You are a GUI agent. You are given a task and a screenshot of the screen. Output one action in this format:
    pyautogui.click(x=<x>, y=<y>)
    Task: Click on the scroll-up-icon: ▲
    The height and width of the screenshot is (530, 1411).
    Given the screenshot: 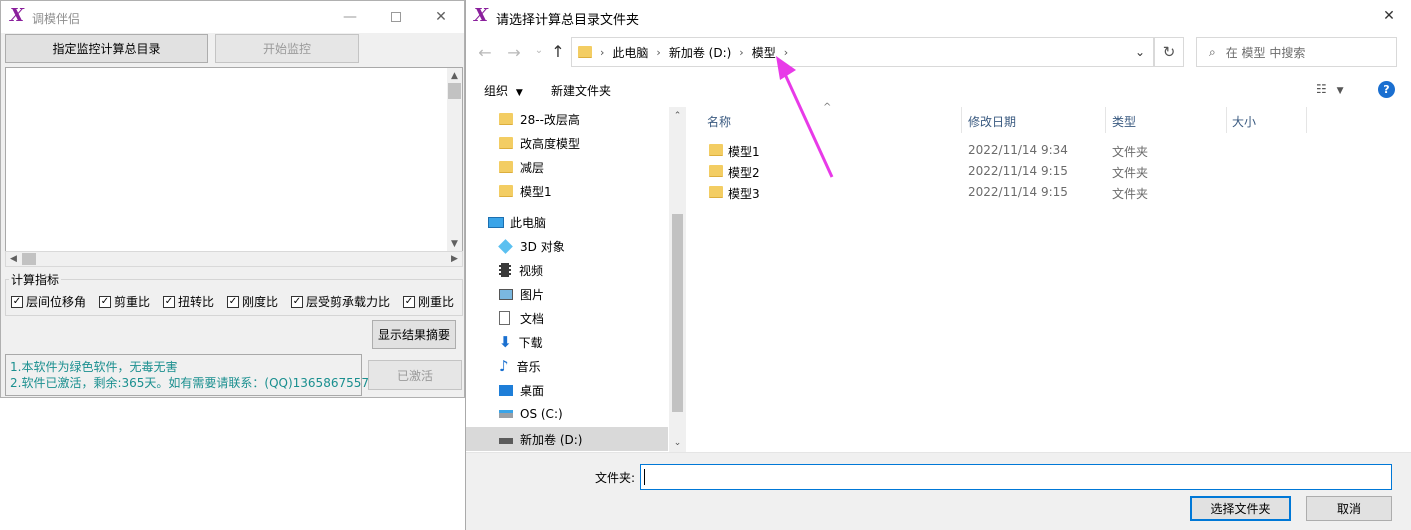 What is the action you would take?
    pyautogui.click(x=454, y=75)
    